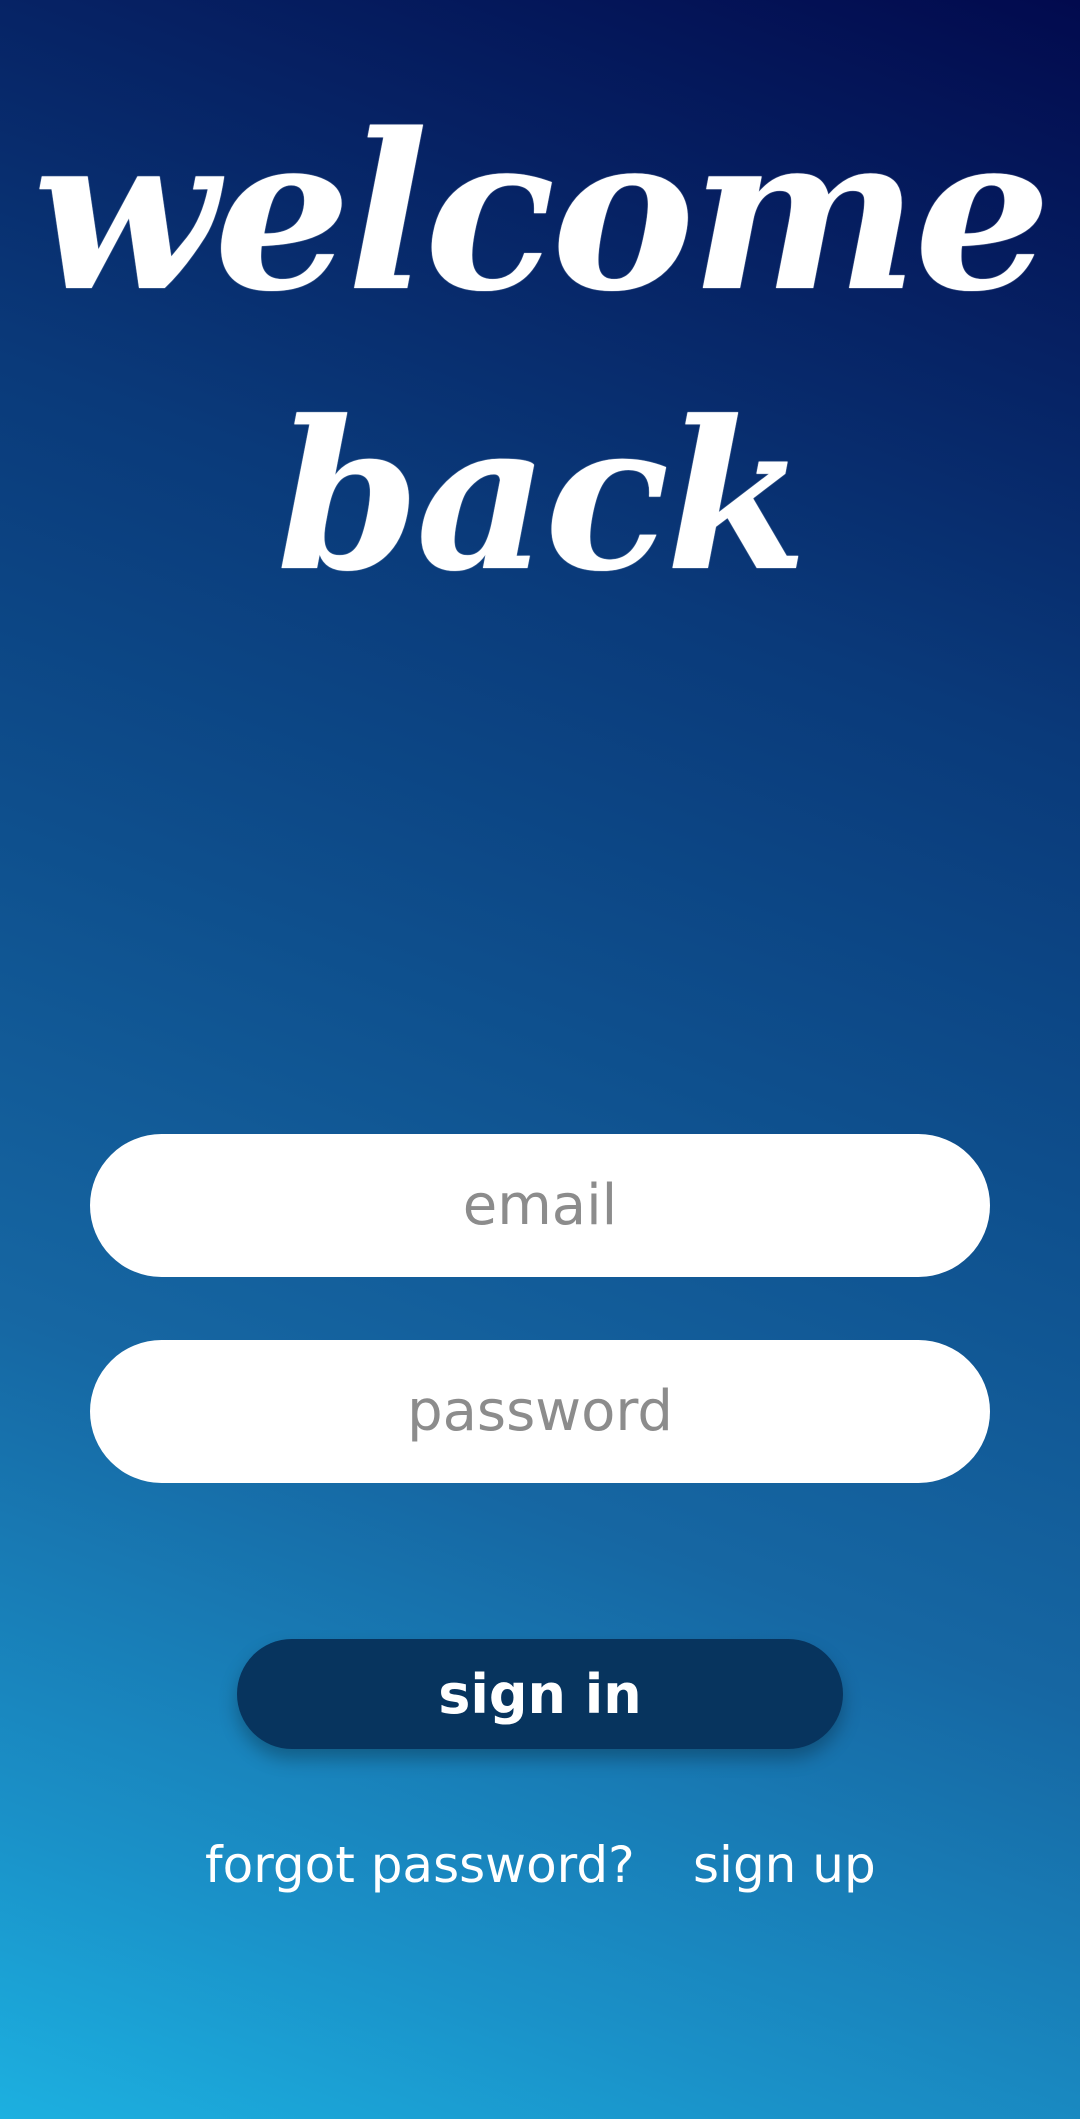  Describe the element at coordinates (540, 1694) in the screenshot. I see `sign-in-button: sign in` at that location.